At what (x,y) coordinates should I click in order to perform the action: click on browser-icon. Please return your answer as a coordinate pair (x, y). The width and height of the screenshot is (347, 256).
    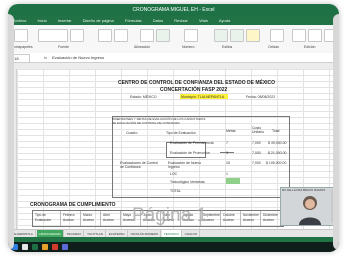
    Looking at the image, I should click on (55, 247).